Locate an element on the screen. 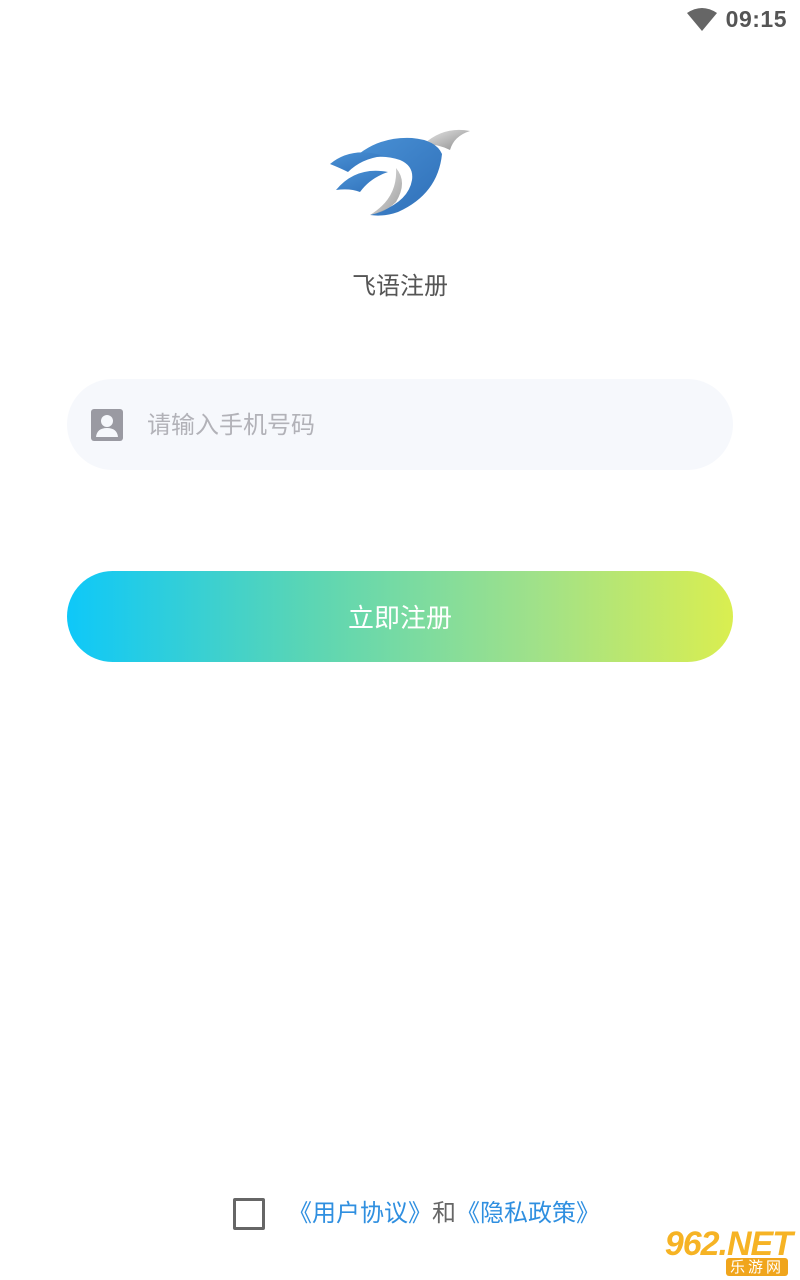  privacy-policy-link: 《隐私政策》 is located at coordinates (528, 1213).